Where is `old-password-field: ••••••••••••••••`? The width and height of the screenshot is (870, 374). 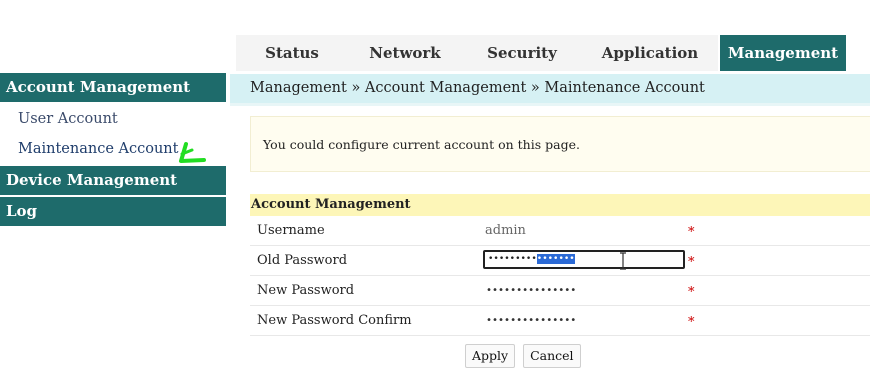 old-password-field: •••••••••••••••• is located at coordinates (584, 259).